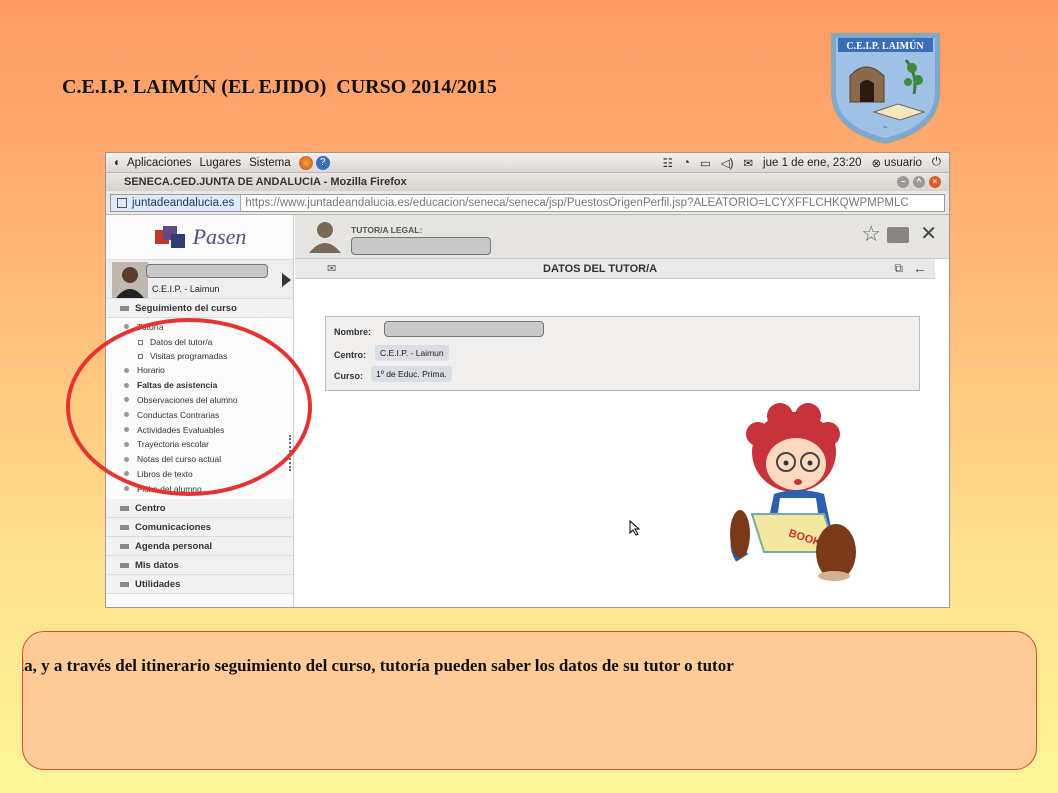  I want to click on page-title-bar: ✉ DATOS DEL TUTOR/A ⧉ ←, so click(615, 269).